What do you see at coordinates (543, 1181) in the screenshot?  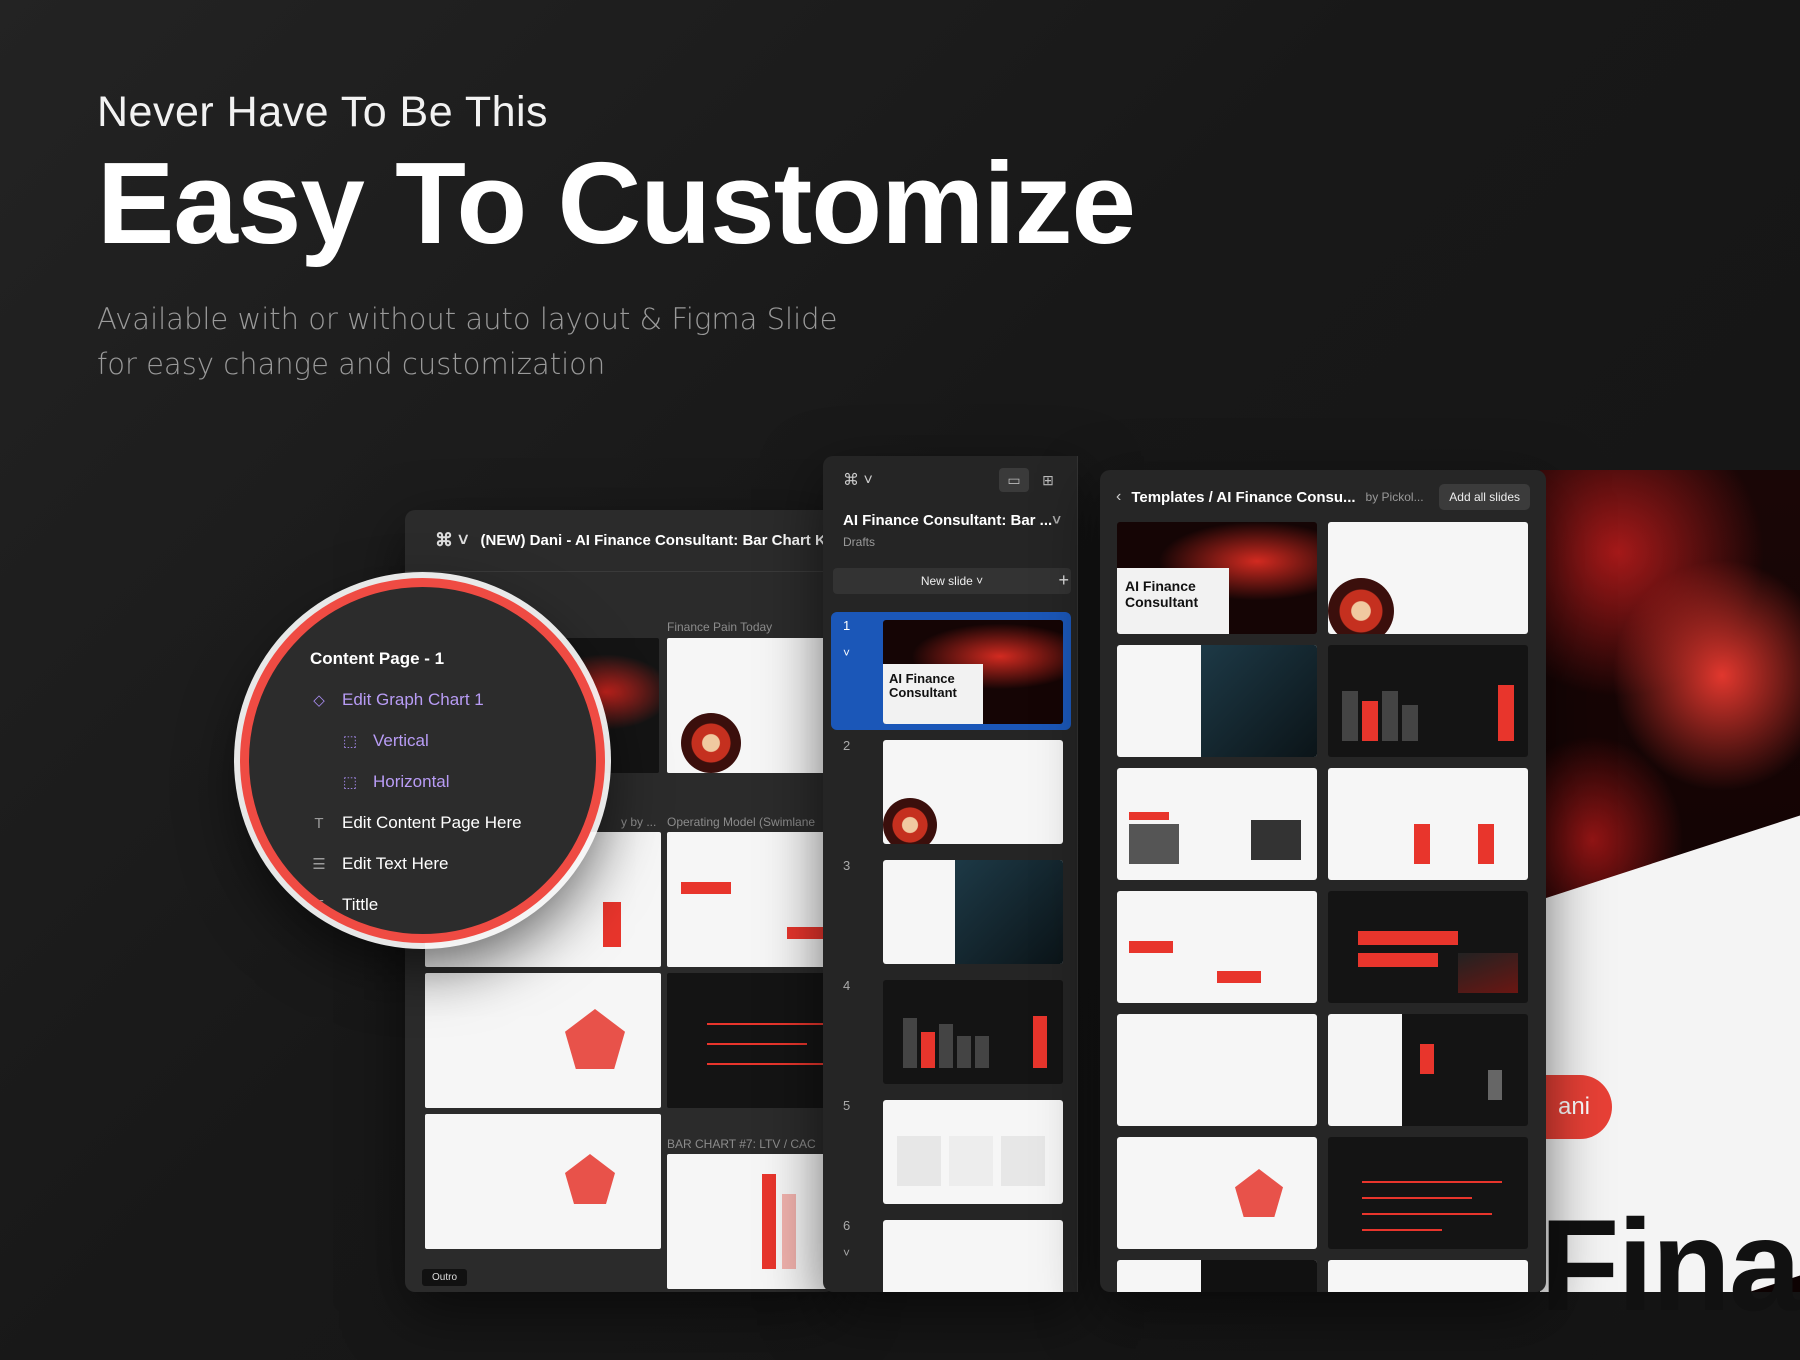 I see `slide-thumb-anomaly` at bounding box center [543, 1181].